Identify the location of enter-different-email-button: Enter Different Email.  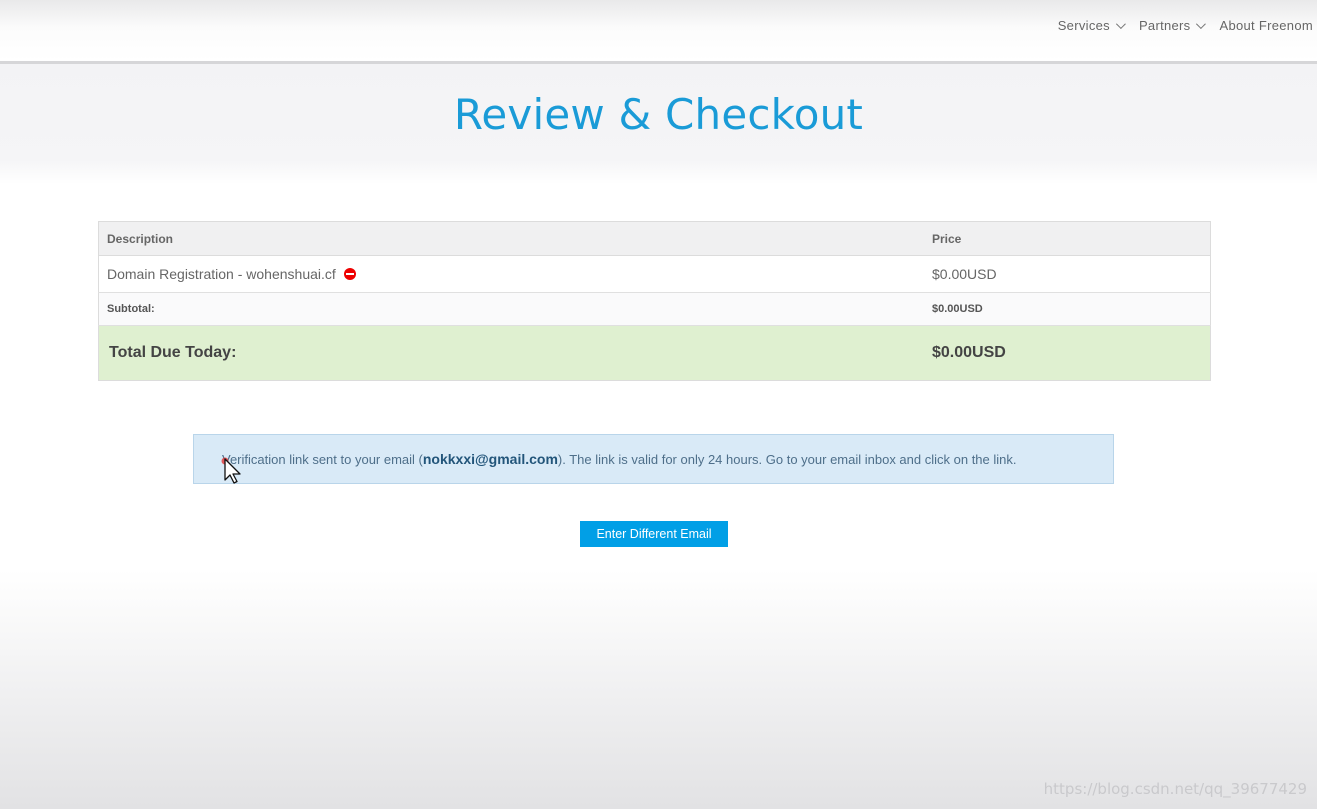
(654, 534).